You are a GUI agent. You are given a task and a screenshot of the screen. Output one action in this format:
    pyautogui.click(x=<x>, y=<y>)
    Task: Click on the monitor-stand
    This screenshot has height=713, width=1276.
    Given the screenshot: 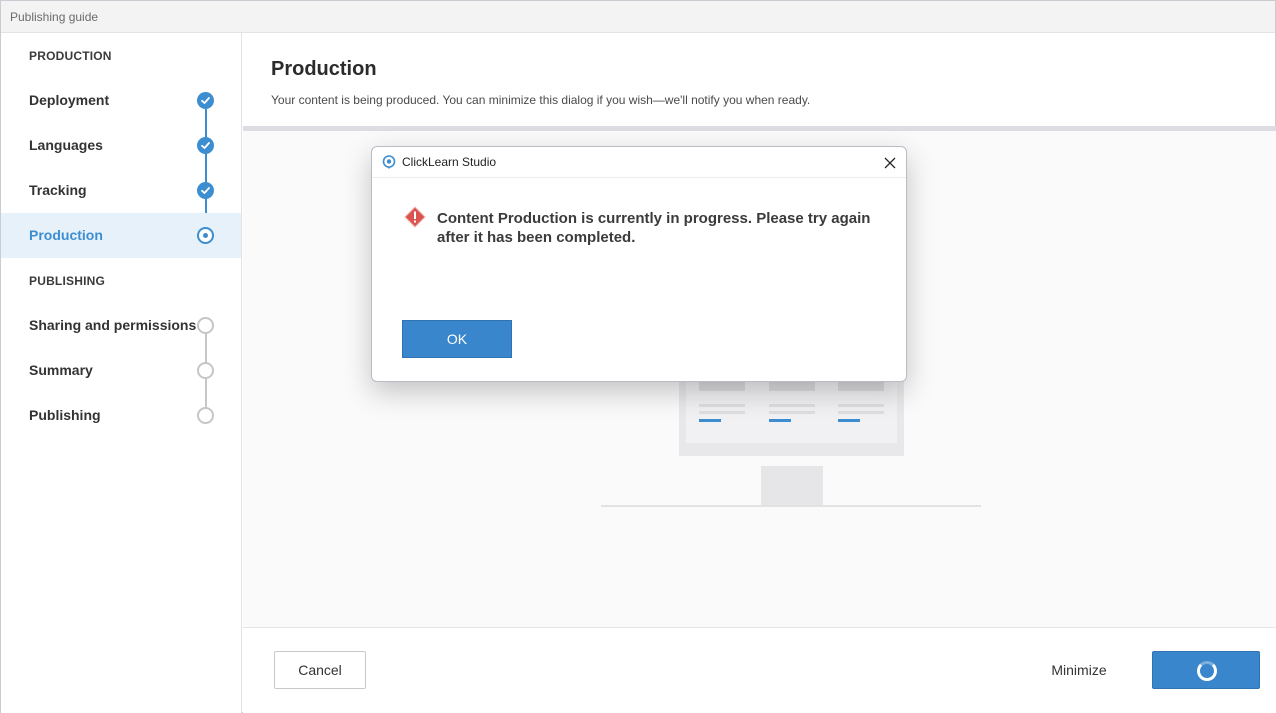 What is the action you would take?
    pyautogui.click(x=792, y=486)
    